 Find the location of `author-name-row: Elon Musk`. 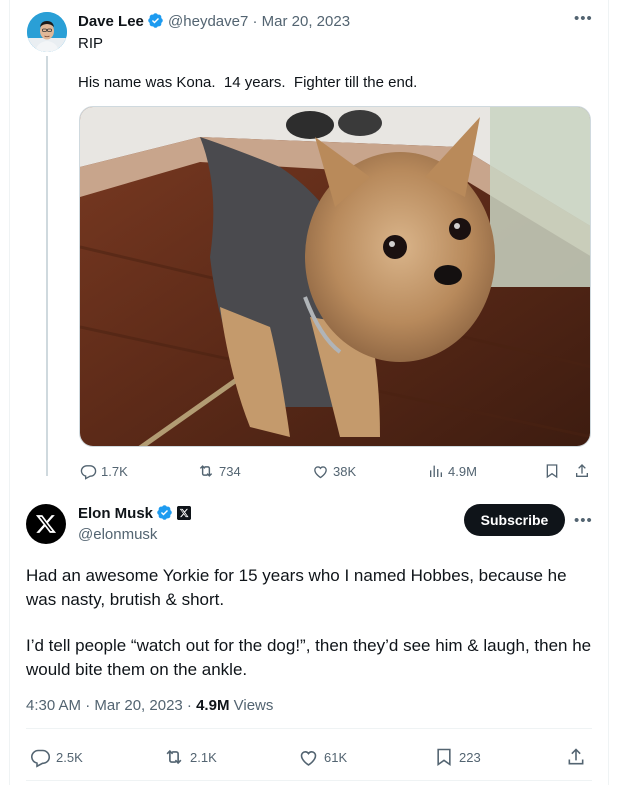

author-name-row: Elon Musk is located at coordinates (135, 514).